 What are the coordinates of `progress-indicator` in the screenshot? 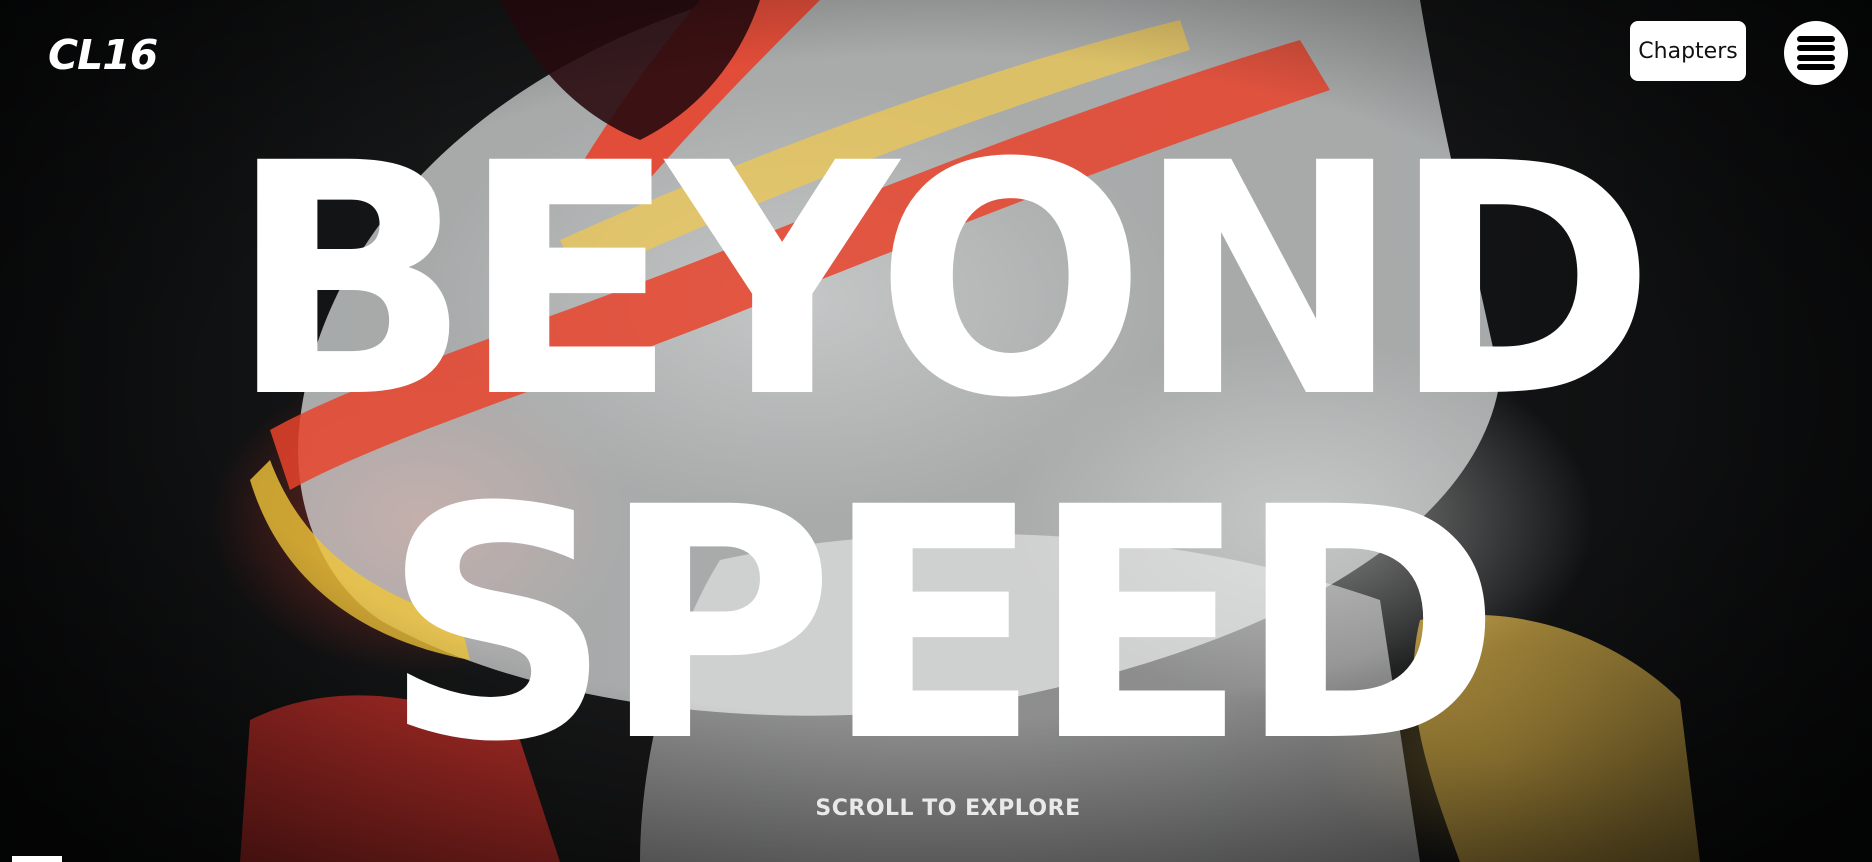 It's located at (37, 859).